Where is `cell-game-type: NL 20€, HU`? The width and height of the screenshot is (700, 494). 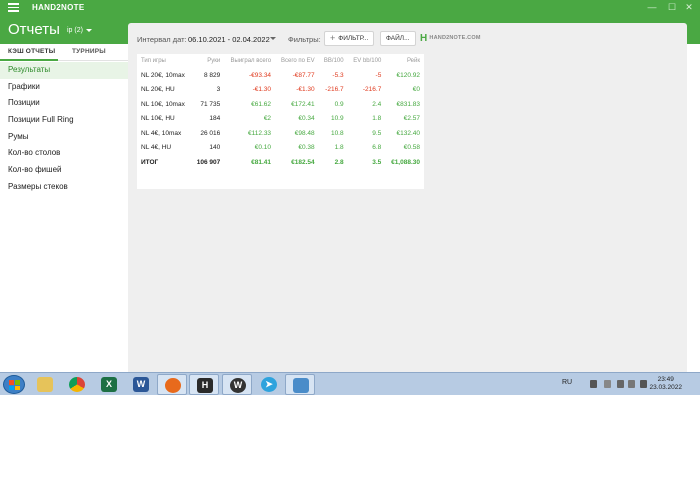 cell-game-type: NL 20€, HU is located at coordinates (158, 90).